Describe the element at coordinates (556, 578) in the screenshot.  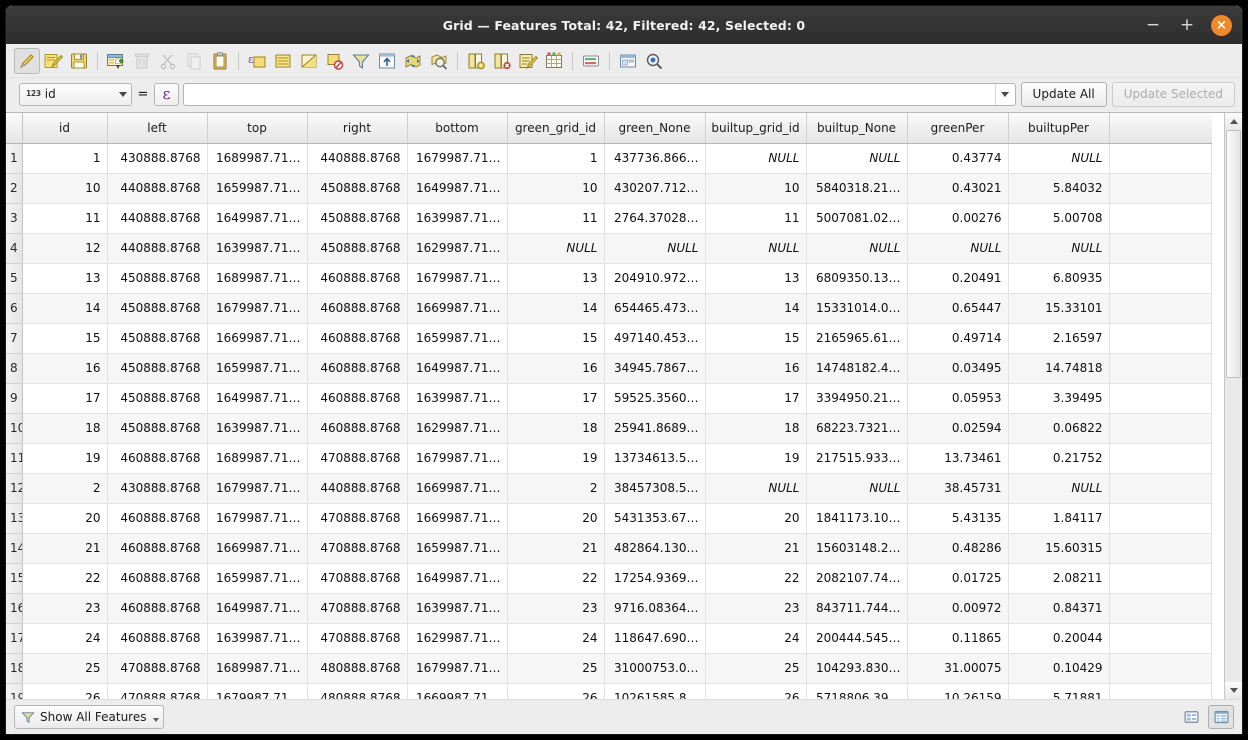
I see `cell-green_grid_id: 22` at that location.